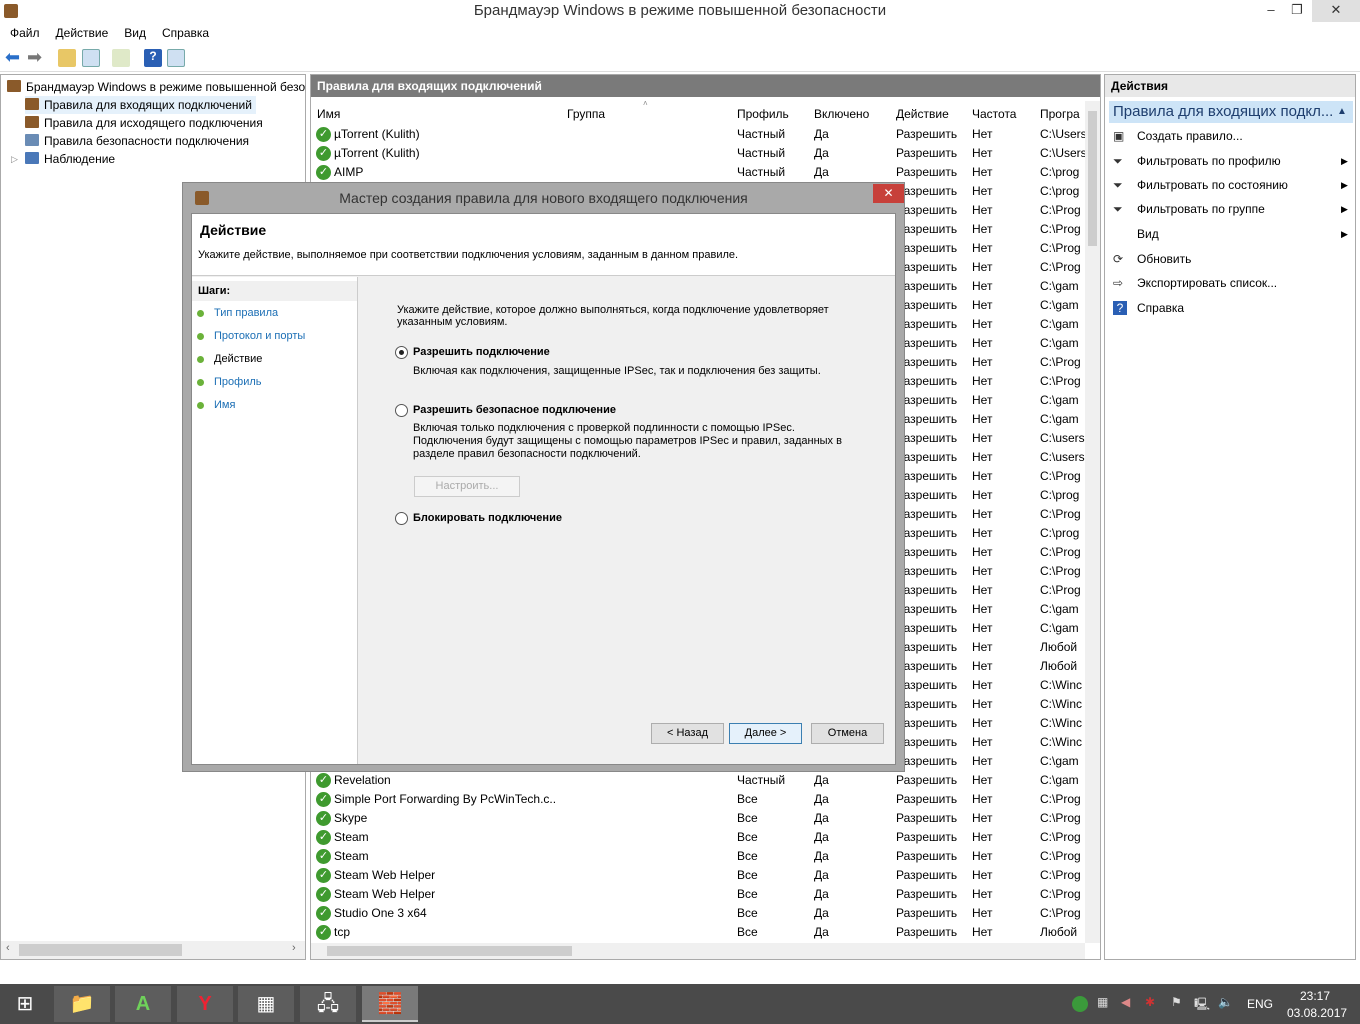  Describe the element at coordinates (176, 58) in the screenshot. I see `action-pane-icon` at that location.